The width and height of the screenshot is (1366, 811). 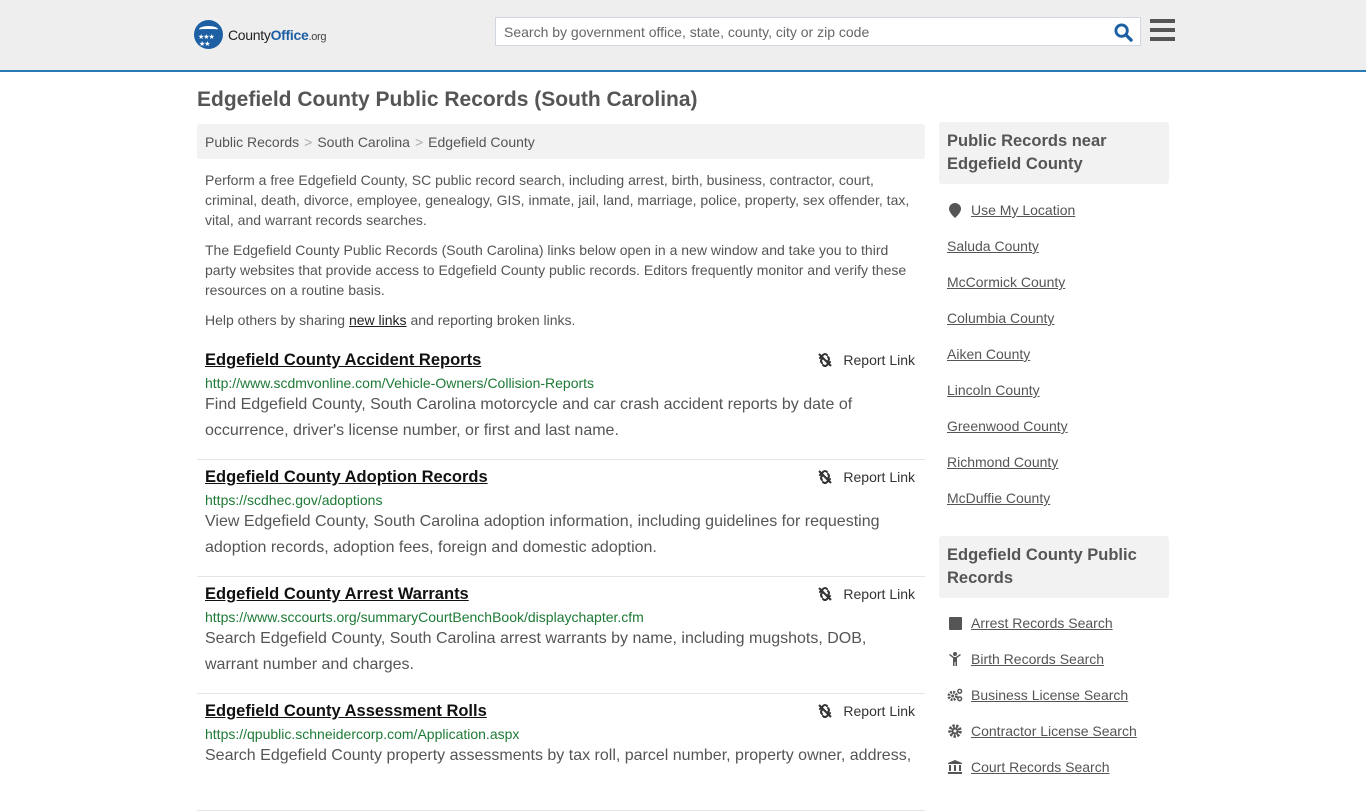 I want to click on record-title-link: Edgefield County Accident Reports, so click(x=343, y=360).